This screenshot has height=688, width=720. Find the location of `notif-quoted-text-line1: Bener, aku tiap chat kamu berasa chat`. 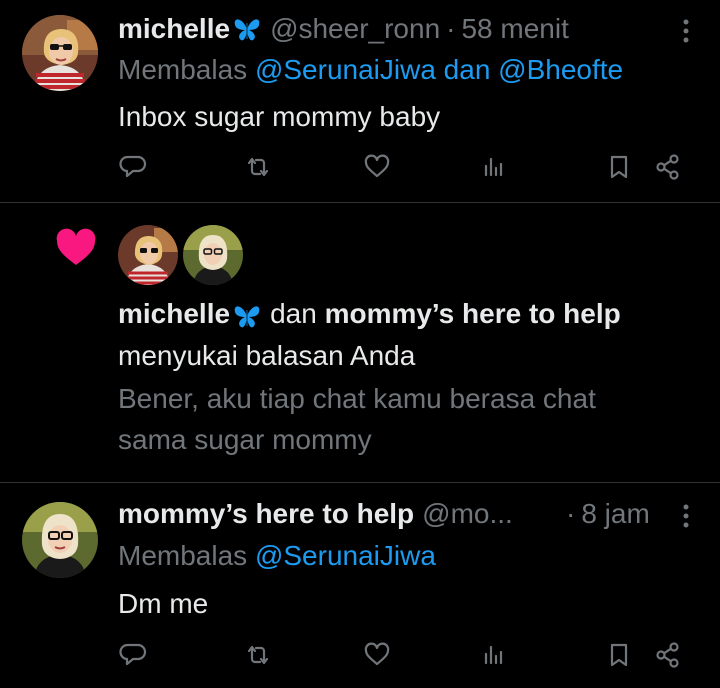

notif-quoted-text-line1: Bener, aku tiap chat kamu berasa chat is located at coordinates (357, 399).